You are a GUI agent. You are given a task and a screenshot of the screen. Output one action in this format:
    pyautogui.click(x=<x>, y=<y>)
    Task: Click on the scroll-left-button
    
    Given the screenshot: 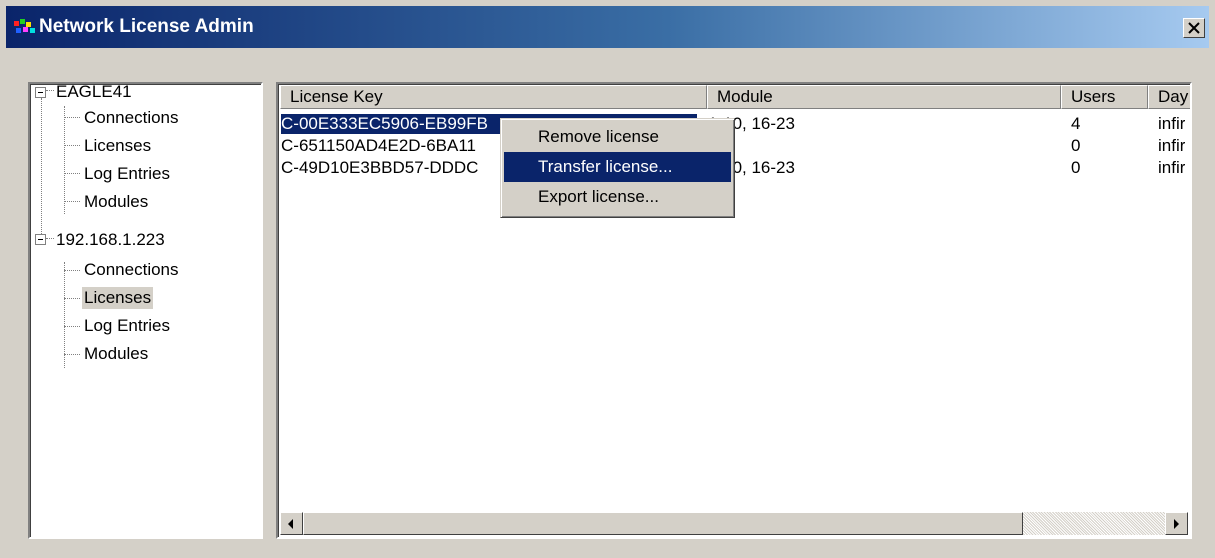 What is the action you would take?
    pyautogui.click(x=291, y=523)
    